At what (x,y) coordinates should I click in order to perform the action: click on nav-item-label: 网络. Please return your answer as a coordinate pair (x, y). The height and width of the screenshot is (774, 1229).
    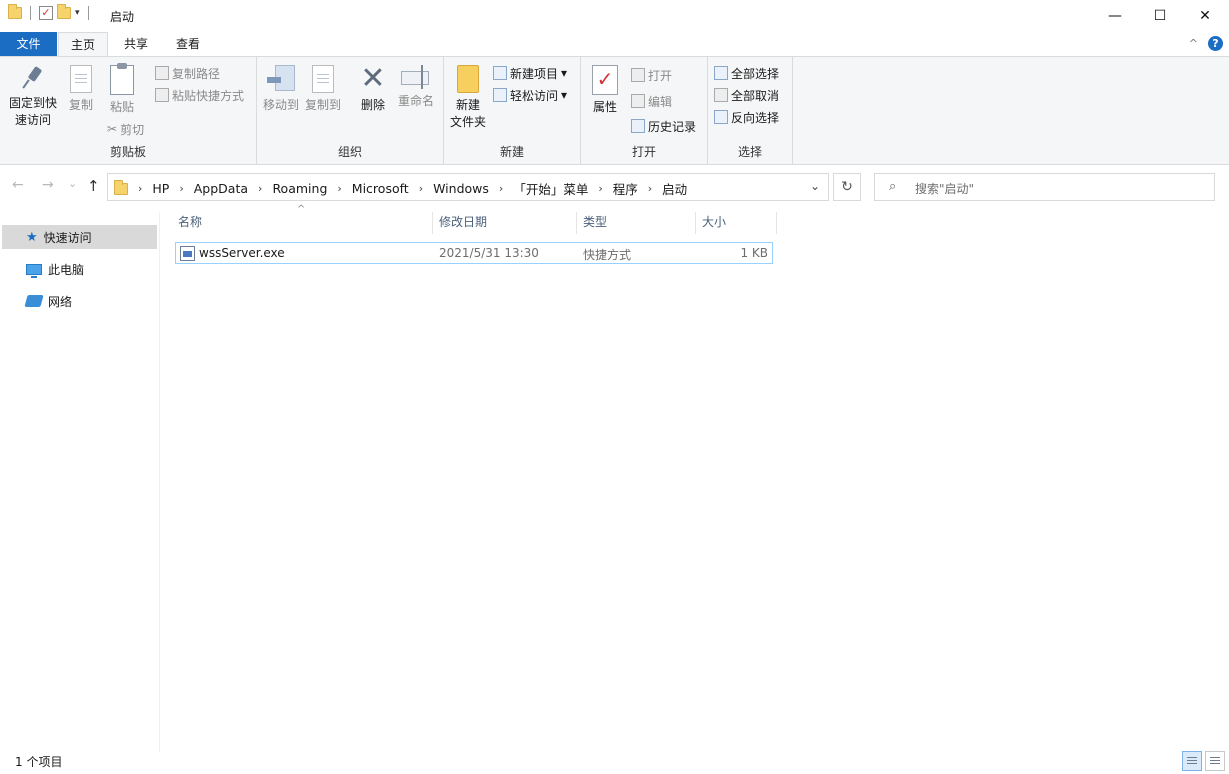
    Looking at the image, I should click on (60, 301).